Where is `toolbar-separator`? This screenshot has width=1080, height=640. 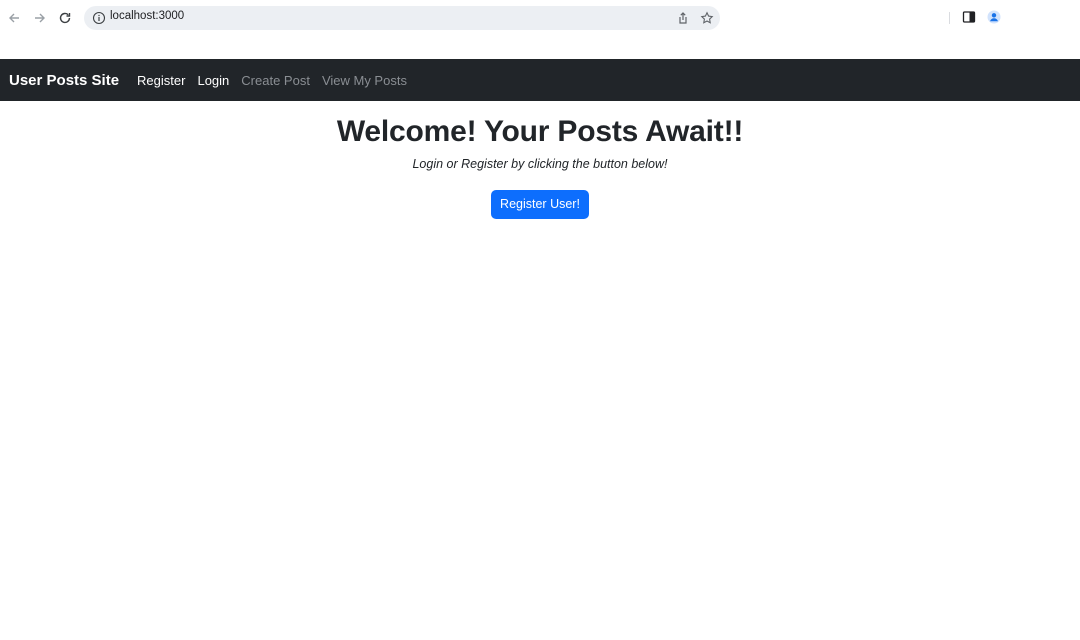
toolbar-separator is located at coordinates (949, 18).